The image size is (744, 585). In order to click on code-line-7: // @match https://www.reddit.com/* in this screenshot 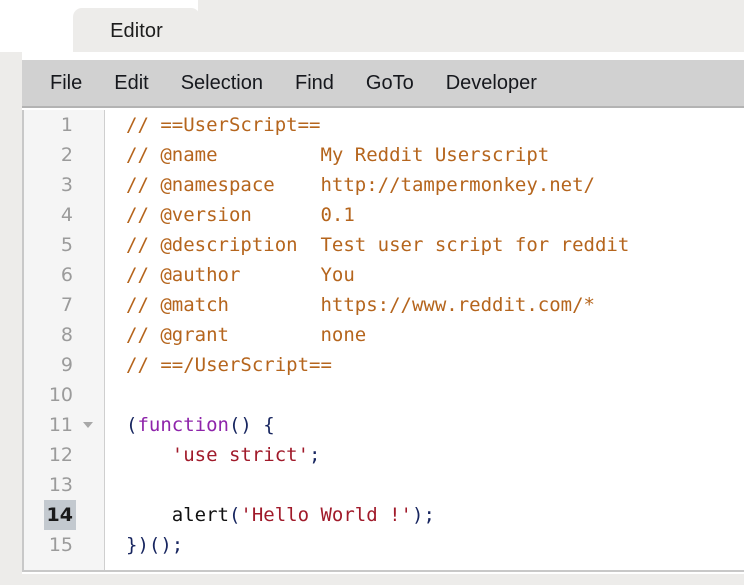, I will do `click(425, 305)`.